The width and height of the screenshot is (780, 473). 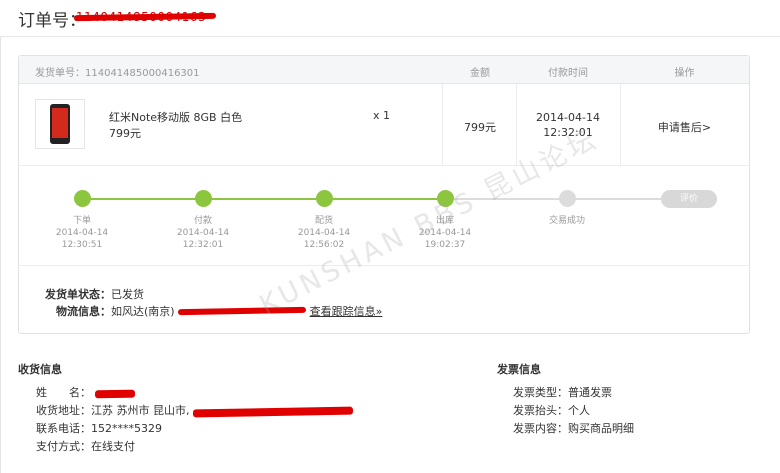 I want to click on invoice-type: 普通发票, so click(x=590, y=392).